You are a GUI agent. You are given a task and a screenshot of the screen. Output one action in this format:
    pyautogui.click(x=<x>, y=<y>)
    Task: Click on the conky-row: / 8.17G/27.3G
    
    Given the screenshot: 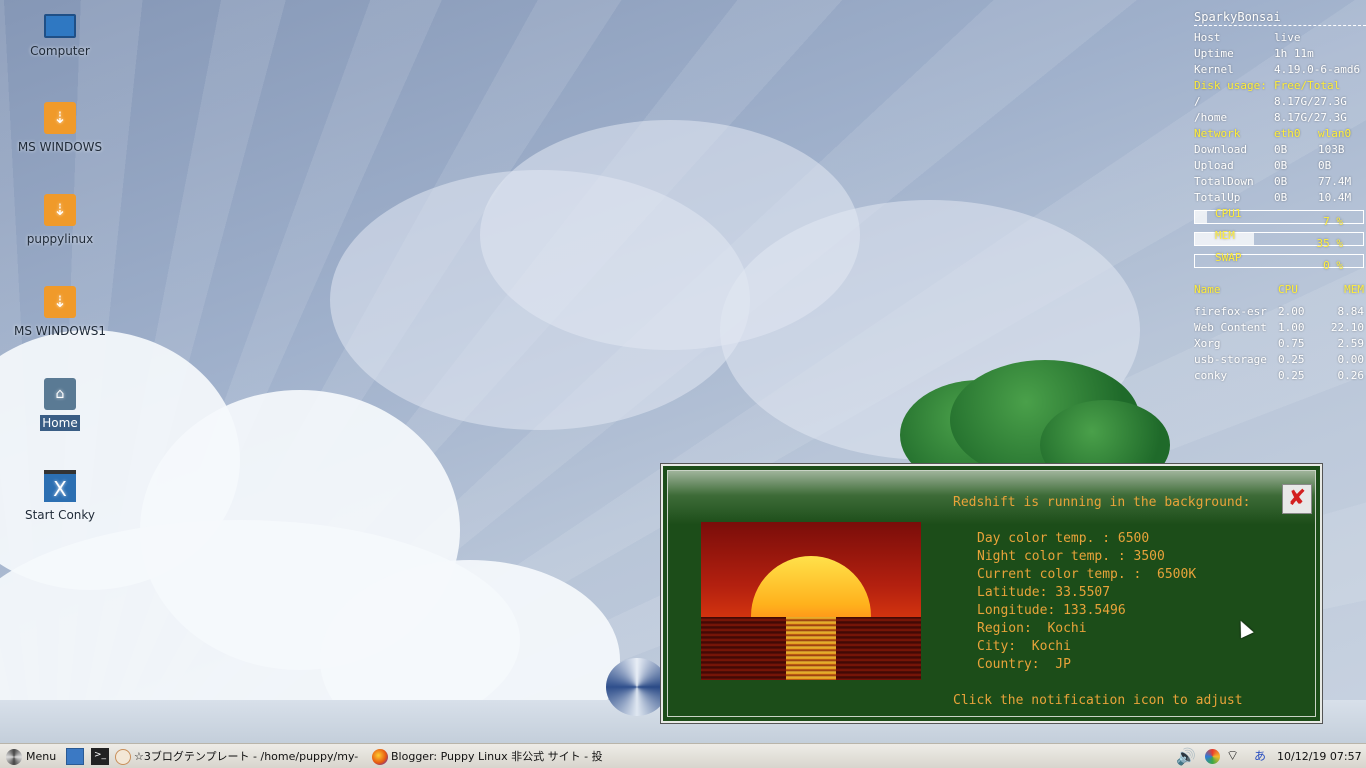 What is the action you would take?
    pyautogui.click(x=1280, y=102)
    